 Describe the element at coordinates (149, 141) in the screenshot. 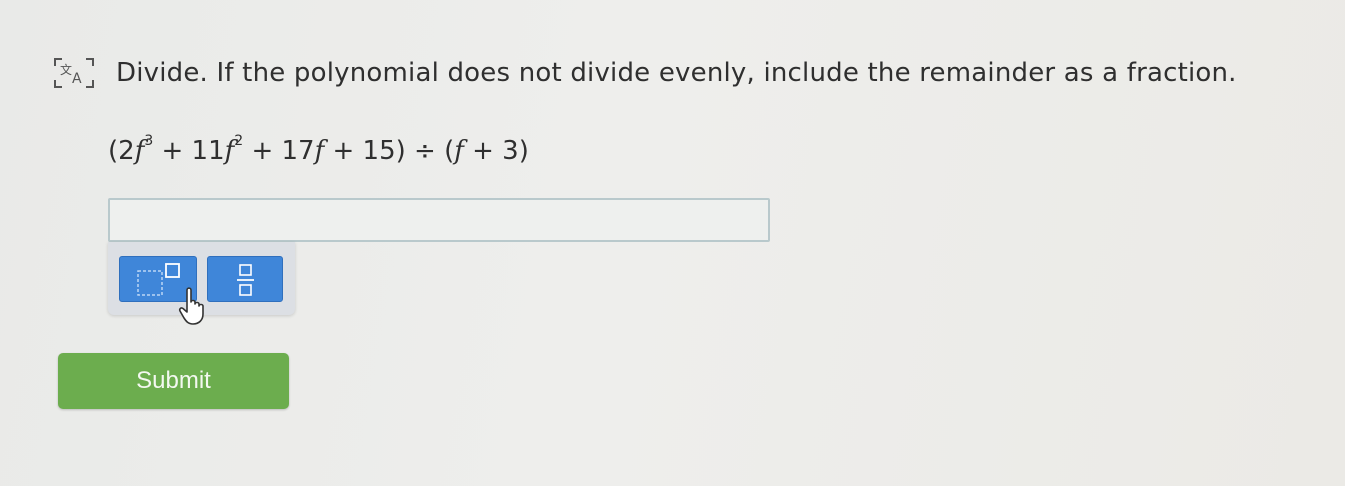

I see `expr-exponent-1: 3` at that location.